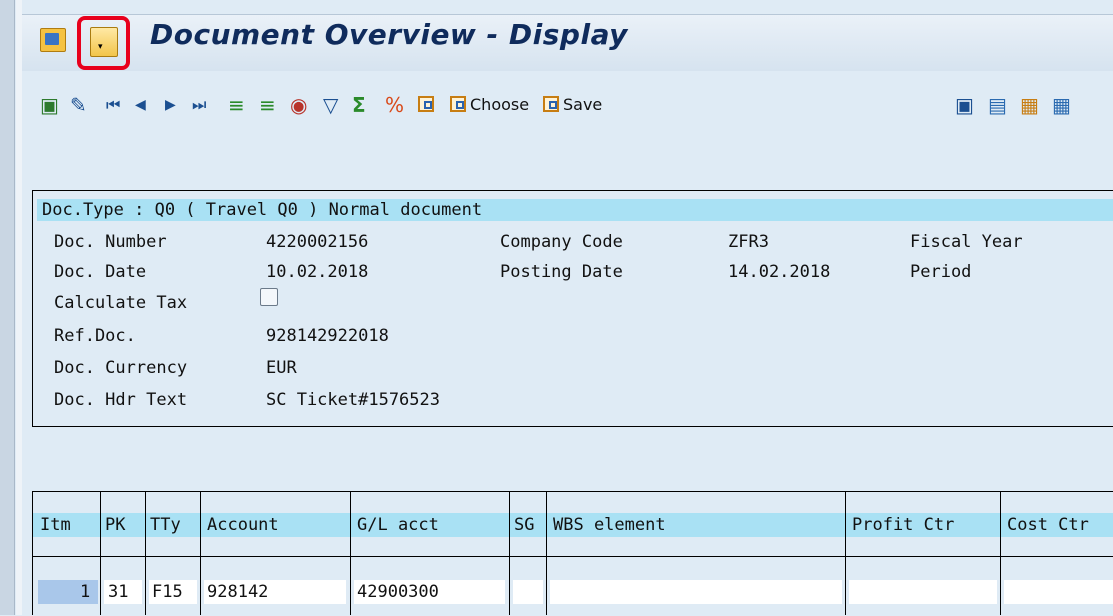  What do you see at coordinates (561, 242) in the screenshot?
I see `company-code-label: Company Code` at bounding box center [561, 242].